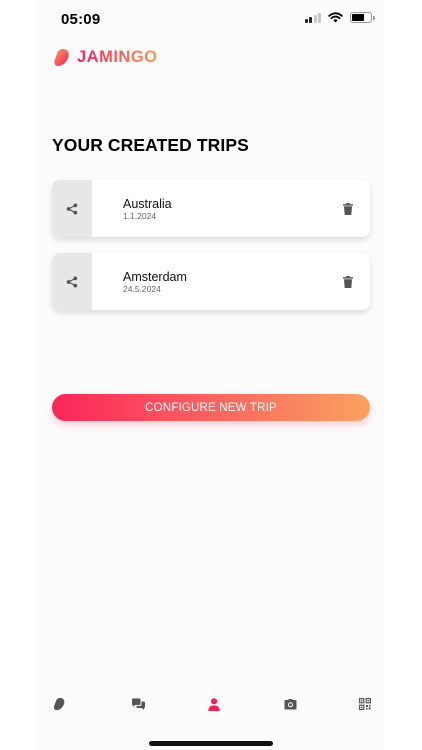  What do you see at coordinates (81, 19) in the screenshot?
I see `status-time: 05:09` at bounding box center [81, 19].